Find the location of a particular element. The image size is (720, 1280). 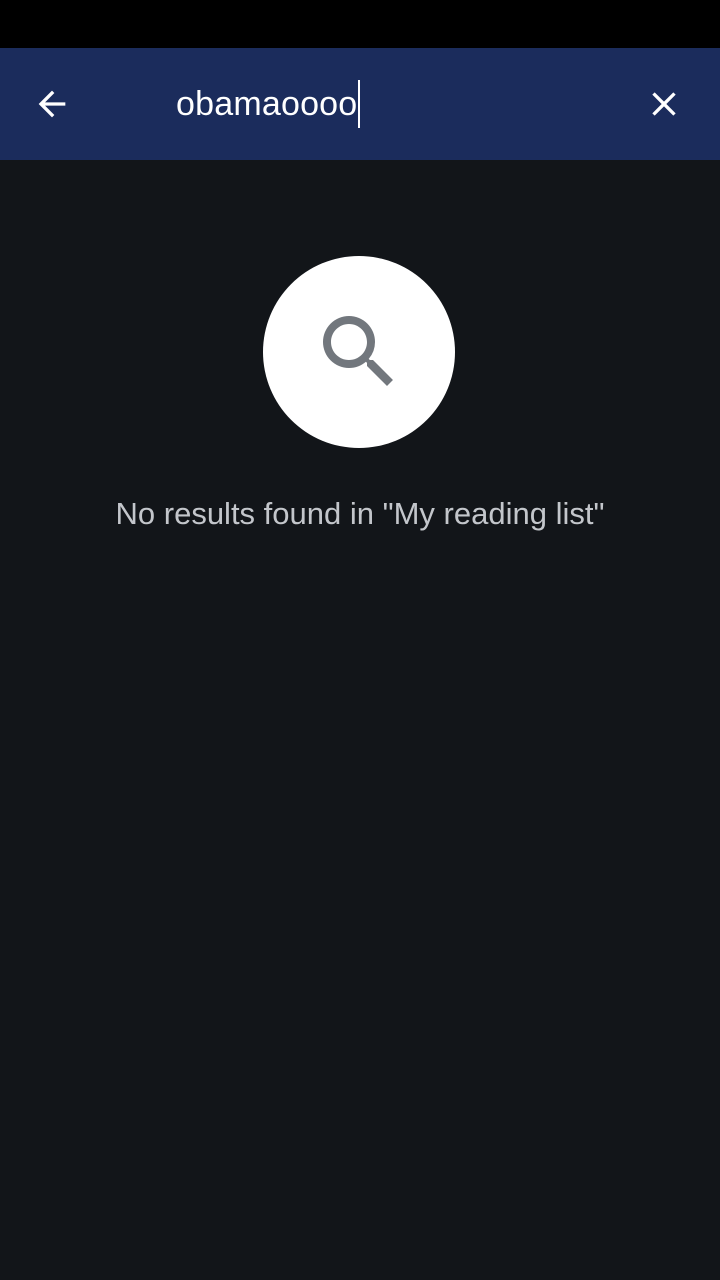

no-results-message: No results found in "My reading list" is located at coordinates (360, 513).